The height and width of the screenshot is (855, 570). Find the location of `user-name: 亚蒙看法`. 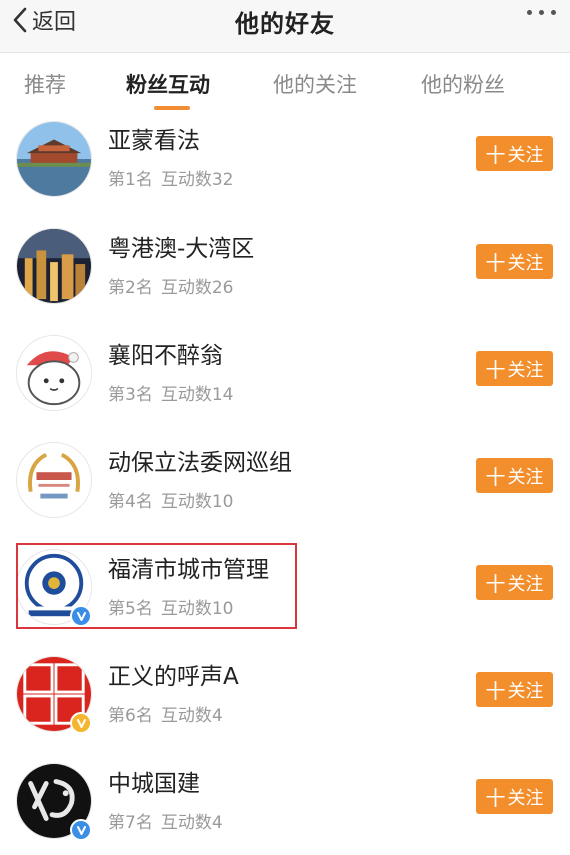

user-name: 亚蒙看法 is located at coordinates (154, 138).